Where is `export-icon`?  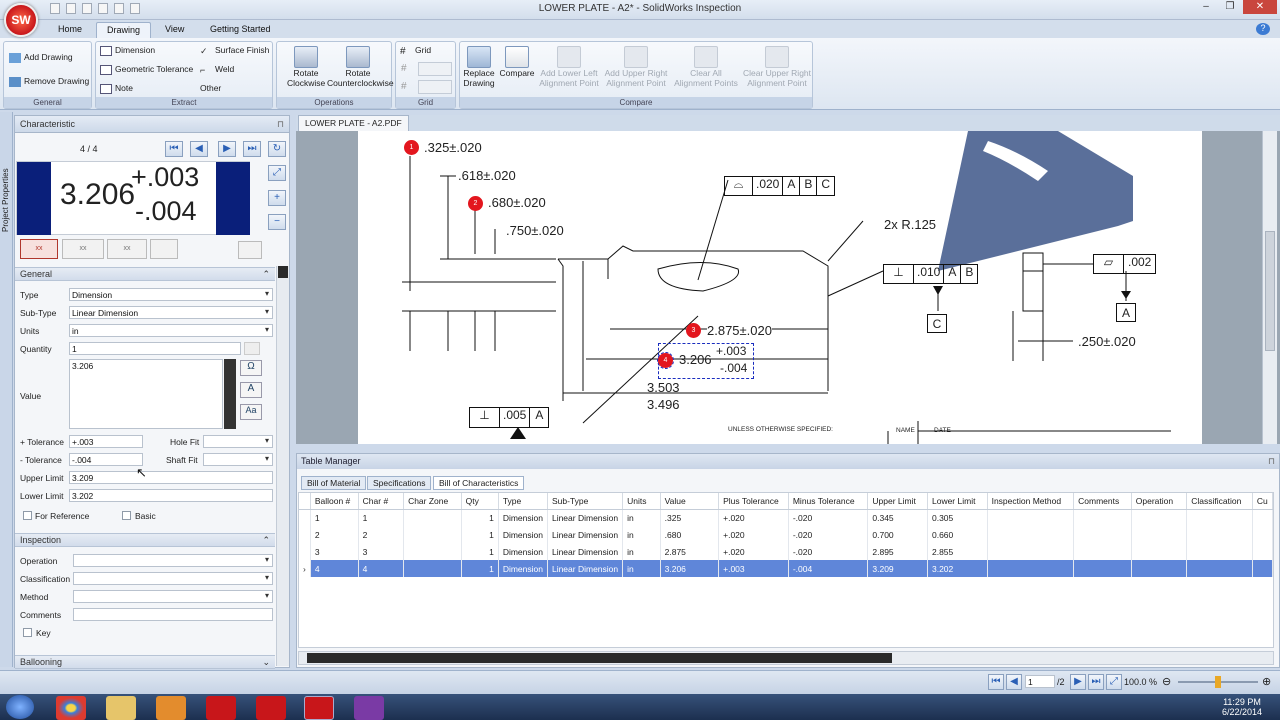
export-icon is located at coordinates (135, 8).